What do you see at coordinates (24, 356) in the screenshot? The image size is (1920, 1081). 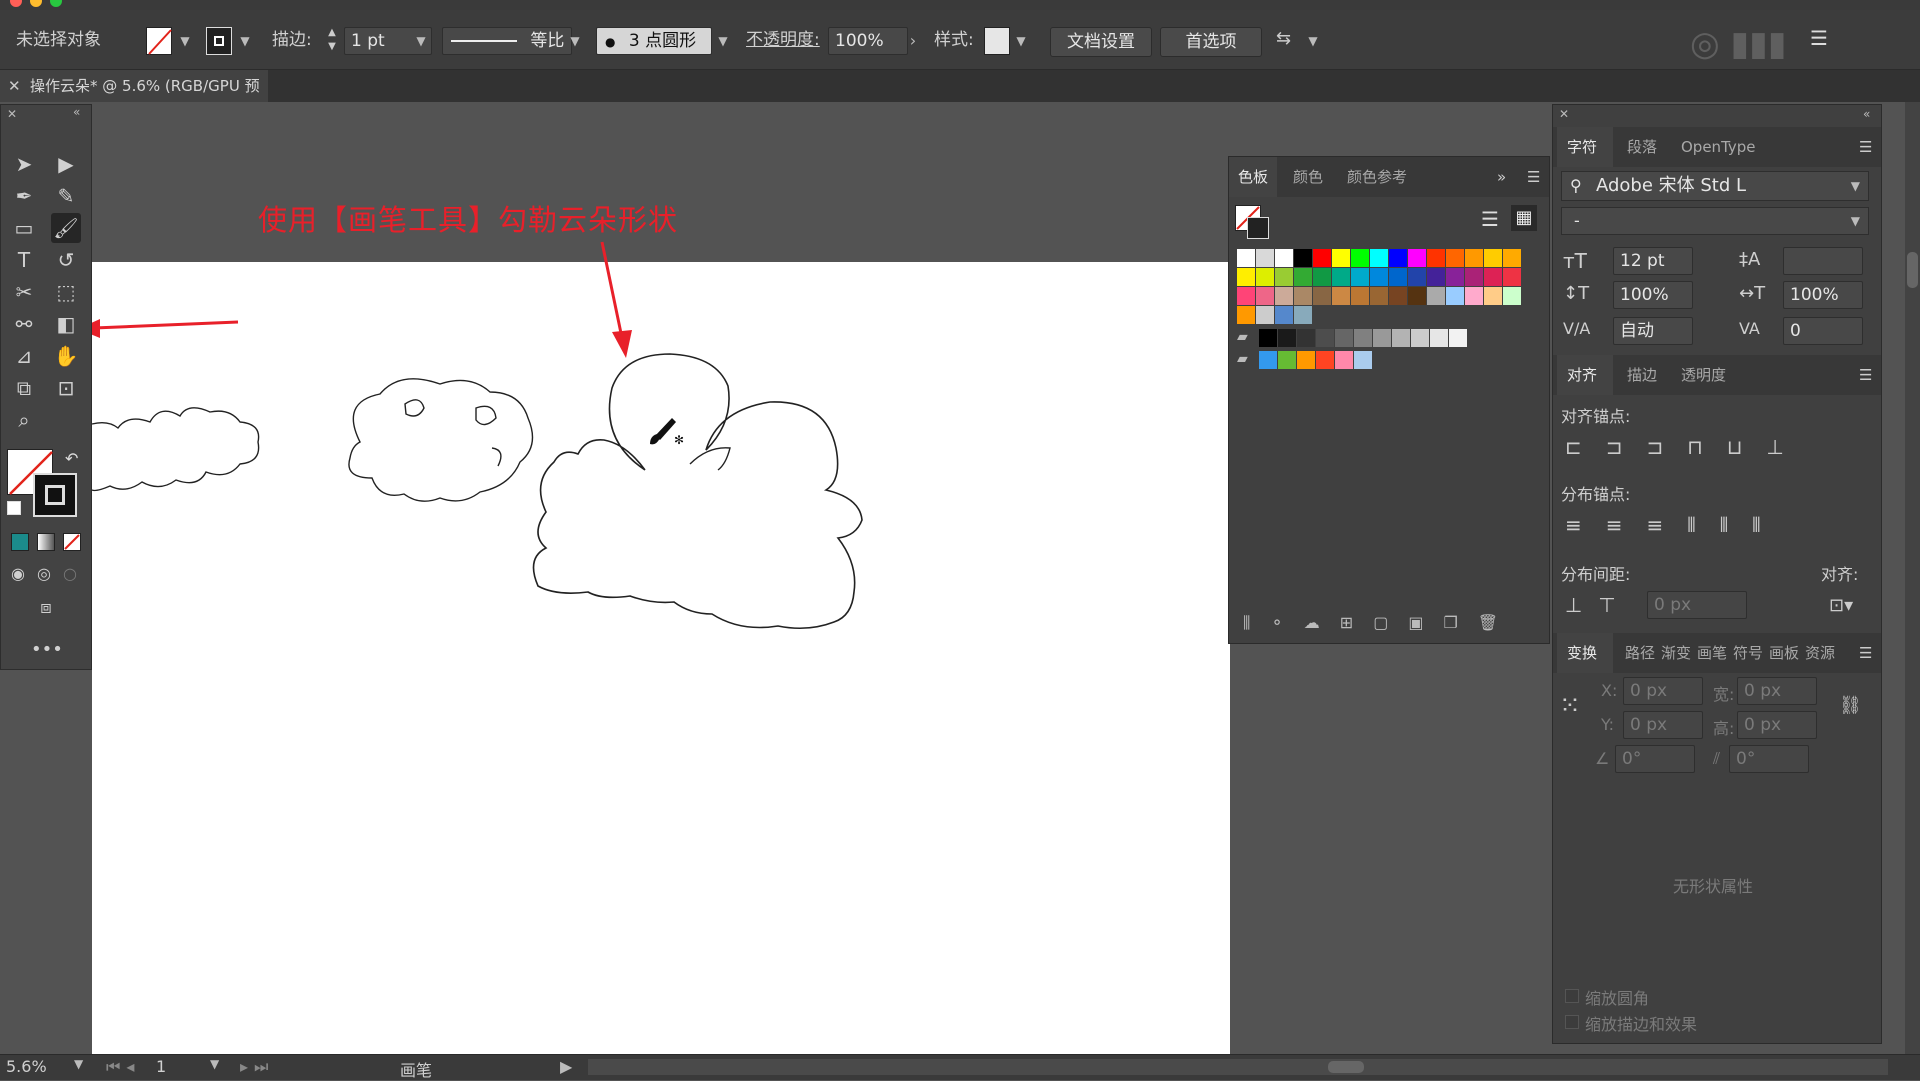 I see `eyedropper-tool-icon: ⊿` at bounding box center [24, 356].